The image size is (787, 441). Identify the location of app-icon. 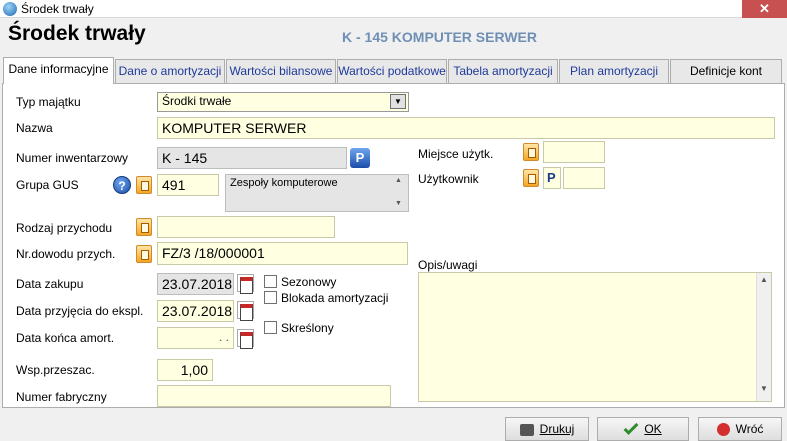
(10, 9).